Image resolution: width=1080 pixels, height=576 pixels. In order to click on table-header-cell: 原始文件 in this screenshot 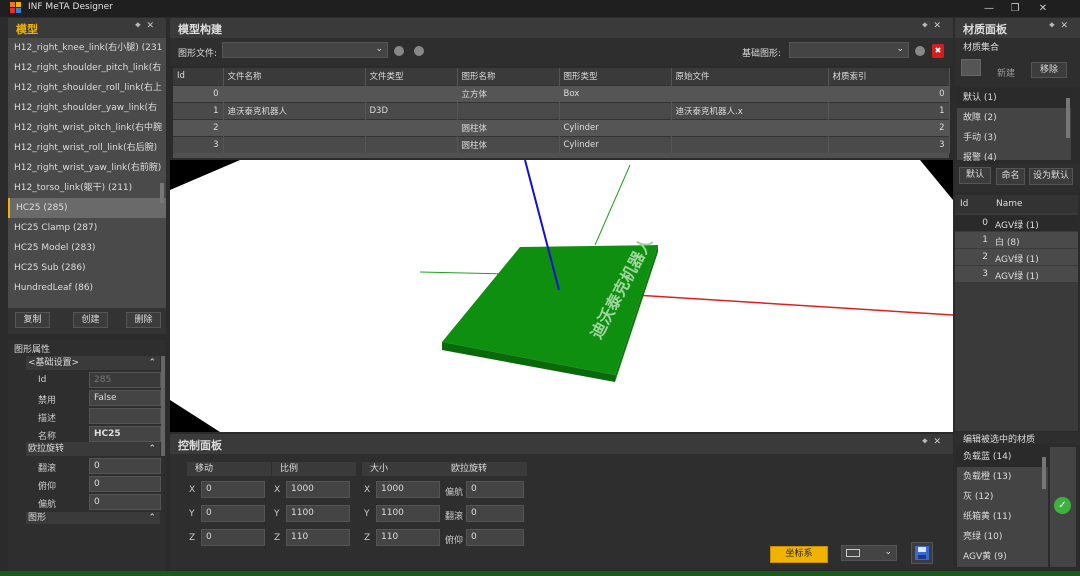, I will do `click(750, 76)`.